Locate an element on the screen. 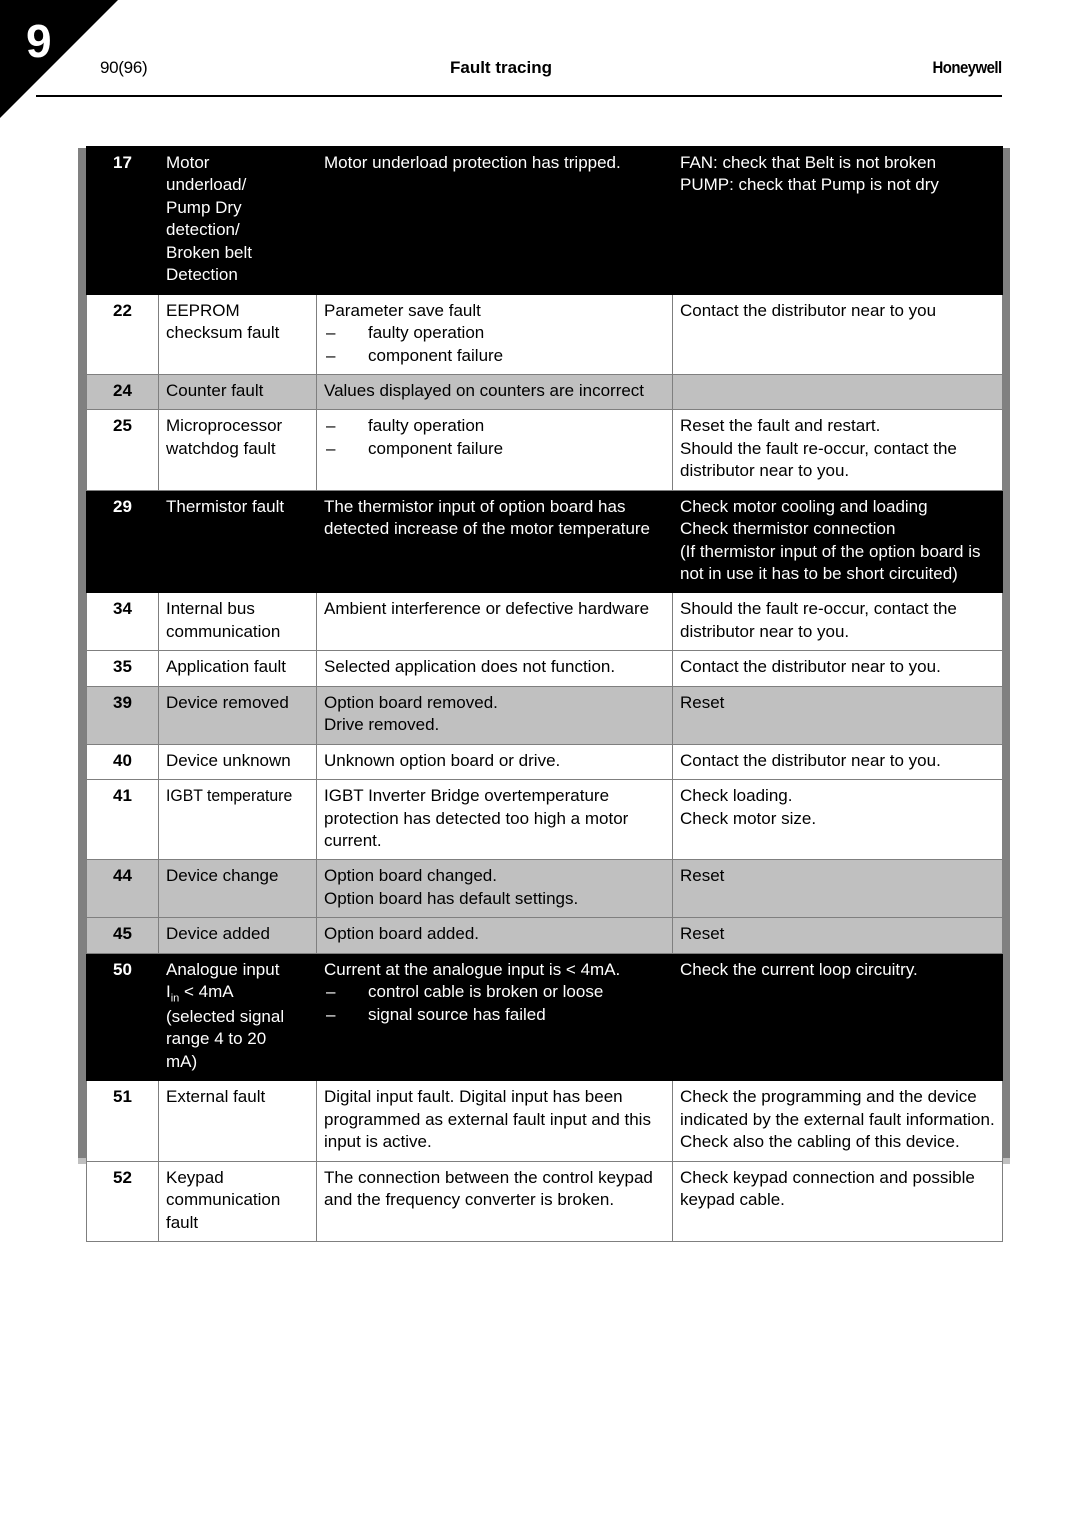  fault-name: Thermistor fault is located at coordinates (237, 541).